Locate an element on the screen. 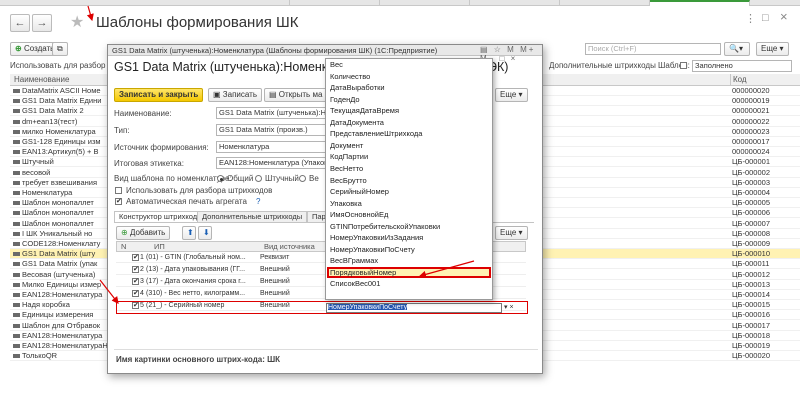 Image resolution: width=800 pixels, height=407 pixels. arrow-to-title is located at coordinates (90, 13).